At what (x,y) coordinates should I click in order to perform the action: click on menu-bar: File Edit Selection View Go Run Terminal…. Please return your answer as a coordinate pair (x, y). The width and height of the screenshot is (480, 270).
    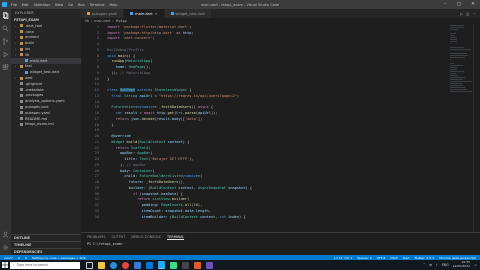
    Looking at the image, I should click on (64, 5).